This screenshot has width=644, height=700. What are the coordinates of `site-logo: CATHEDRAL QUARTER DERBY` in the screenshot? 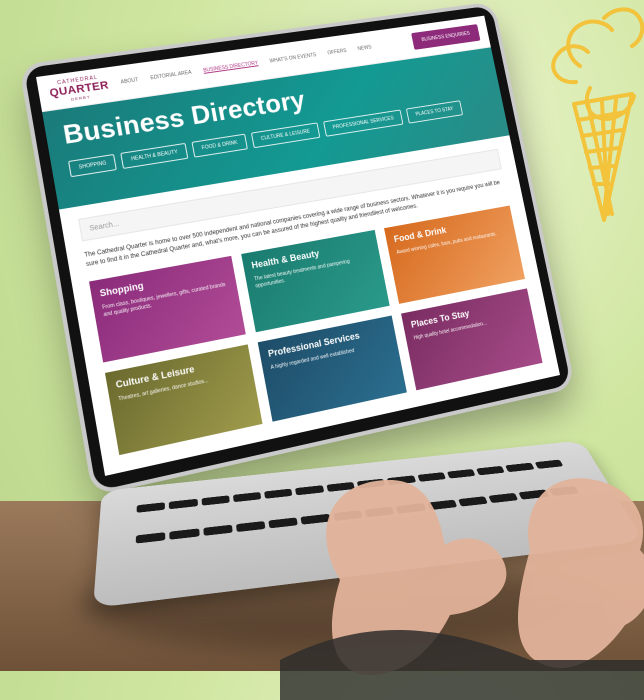 It's located at (79, 88).